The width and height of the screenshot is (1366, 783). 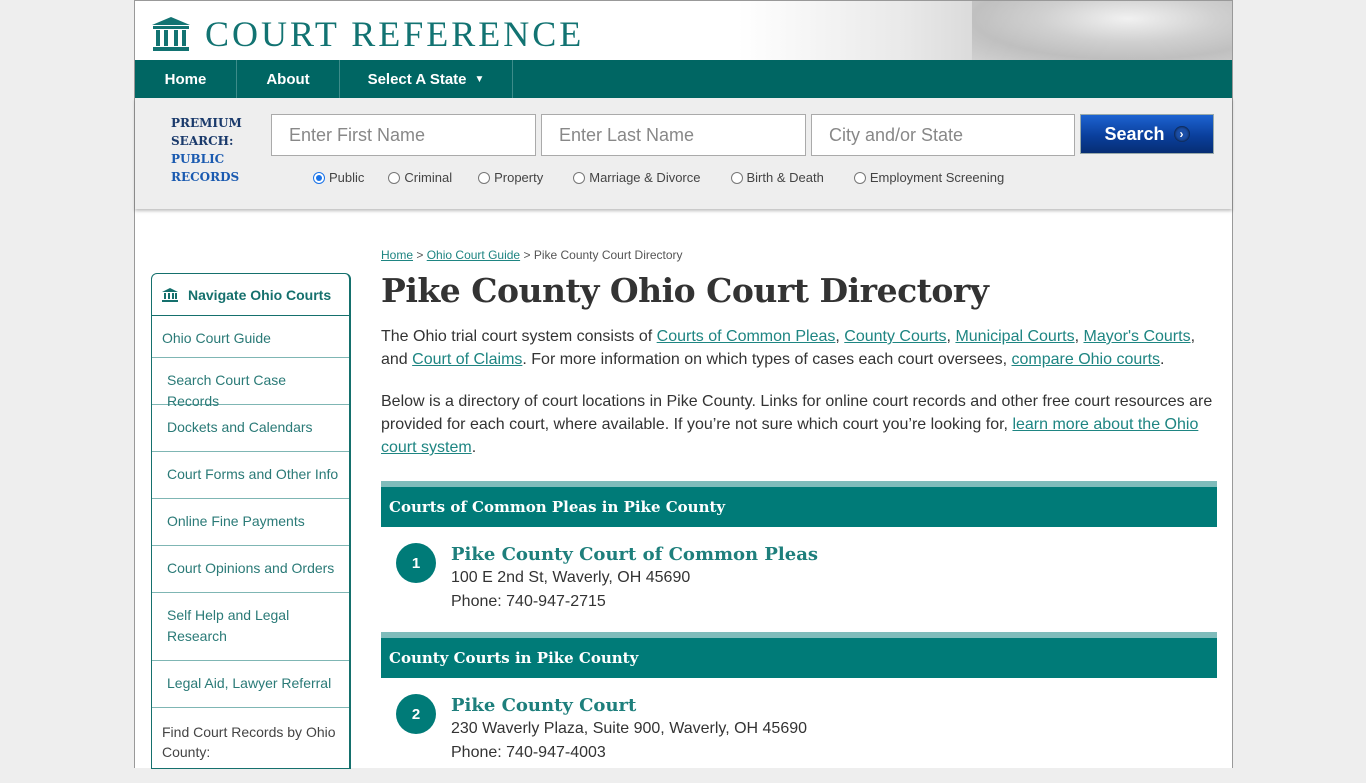 I want to click on sidebar-item-ohio-court-guide: Ohio Court Guide, so click(x=250, y=337).